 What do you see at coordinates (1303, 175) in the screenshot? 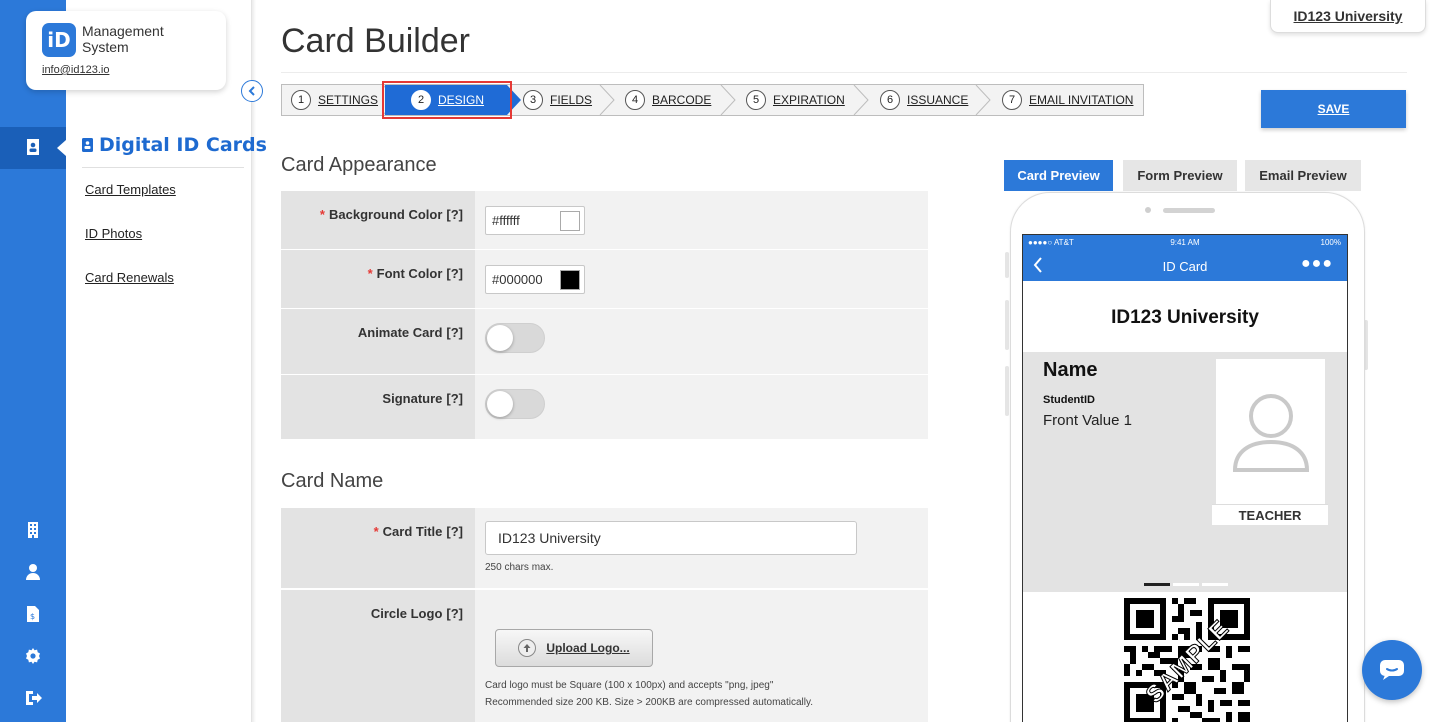
I see `tab-email-preview: Email Preview` at bounding box center [1303, 175].